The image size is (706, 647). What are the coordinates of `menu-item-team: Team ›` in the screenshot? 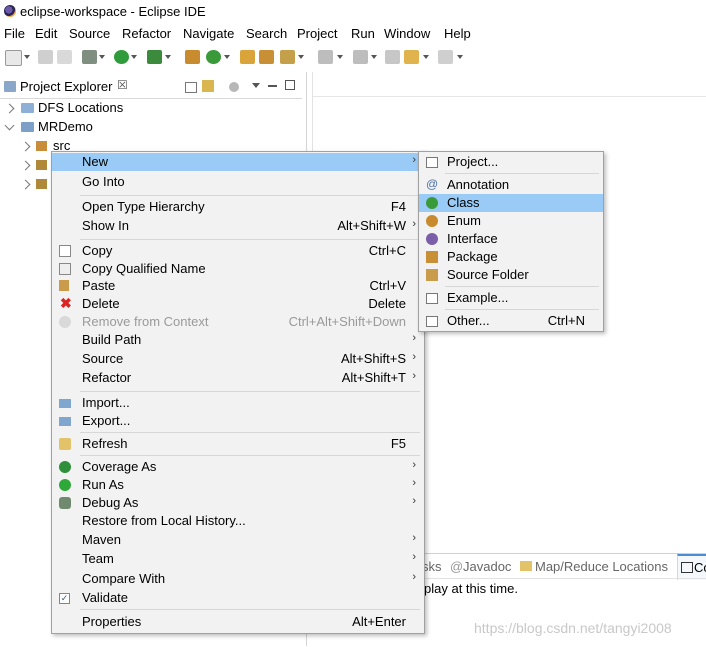 It's located at (238, 559).